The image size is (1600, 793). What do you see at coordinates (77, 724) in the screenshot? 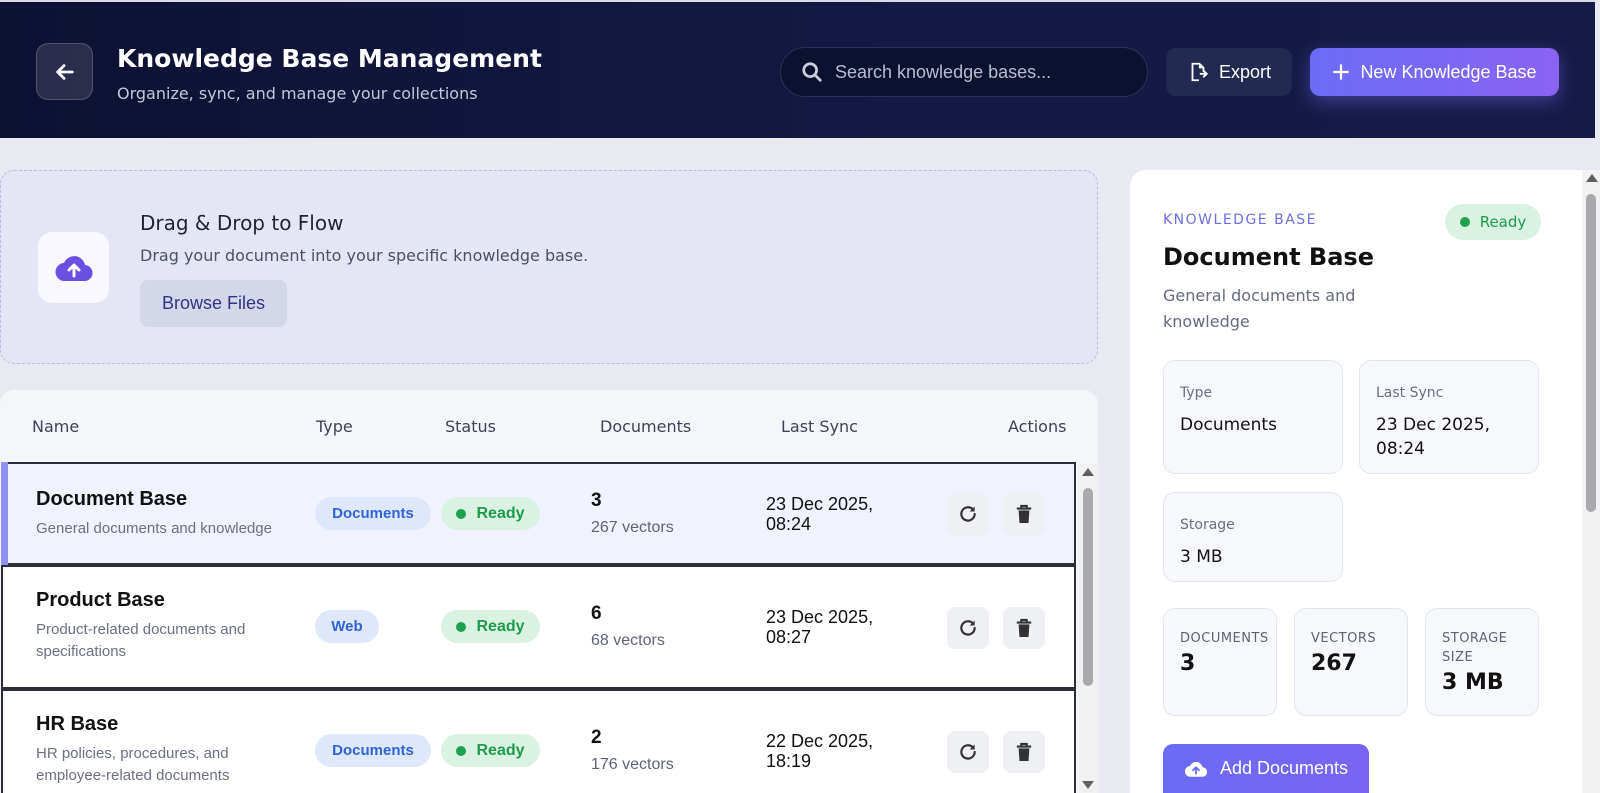
I see `row-name: HR Base` at bounding box center [77, 724].